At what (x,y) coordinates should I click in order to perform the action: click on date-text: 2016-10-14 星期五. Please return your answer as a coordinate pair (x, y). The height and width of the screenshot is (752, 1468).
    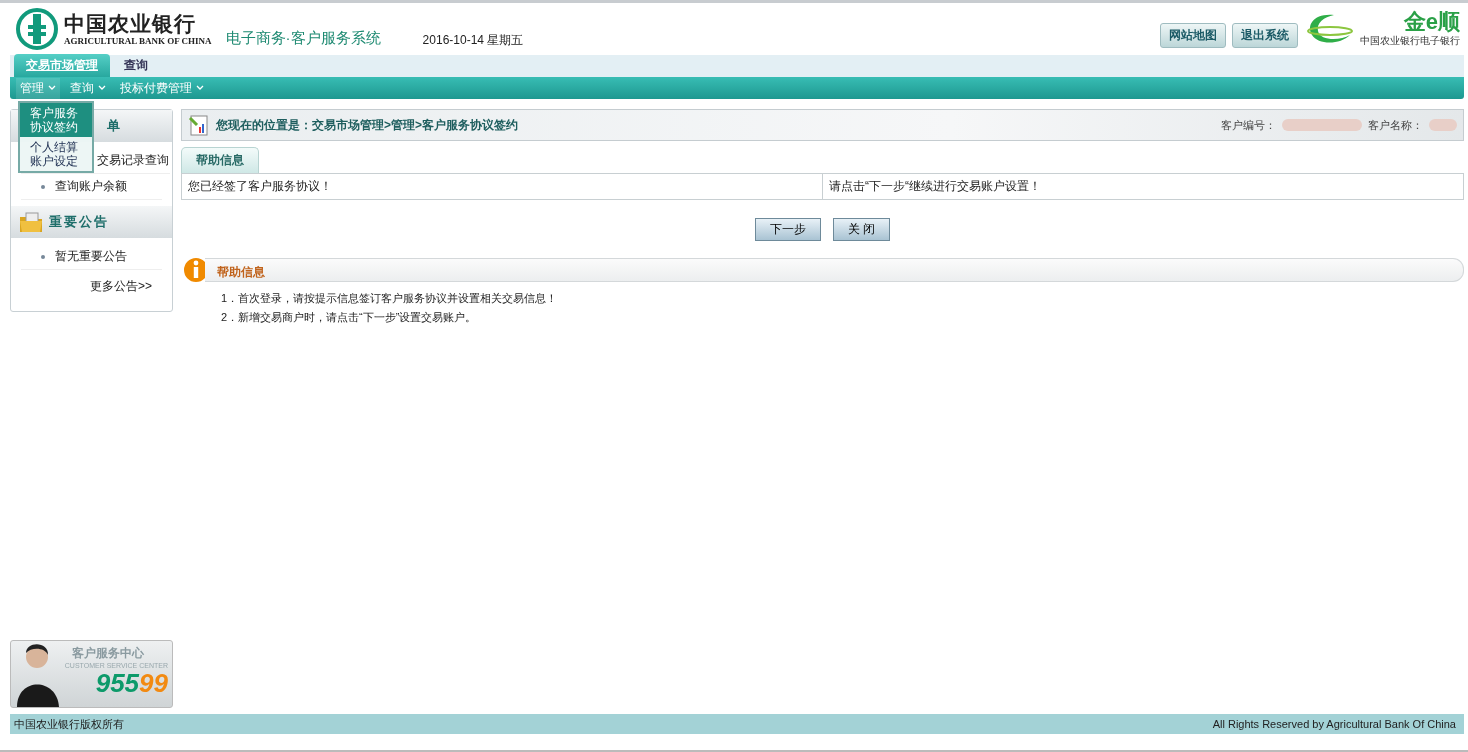
    Looking at the image, I should click on (473, 40).